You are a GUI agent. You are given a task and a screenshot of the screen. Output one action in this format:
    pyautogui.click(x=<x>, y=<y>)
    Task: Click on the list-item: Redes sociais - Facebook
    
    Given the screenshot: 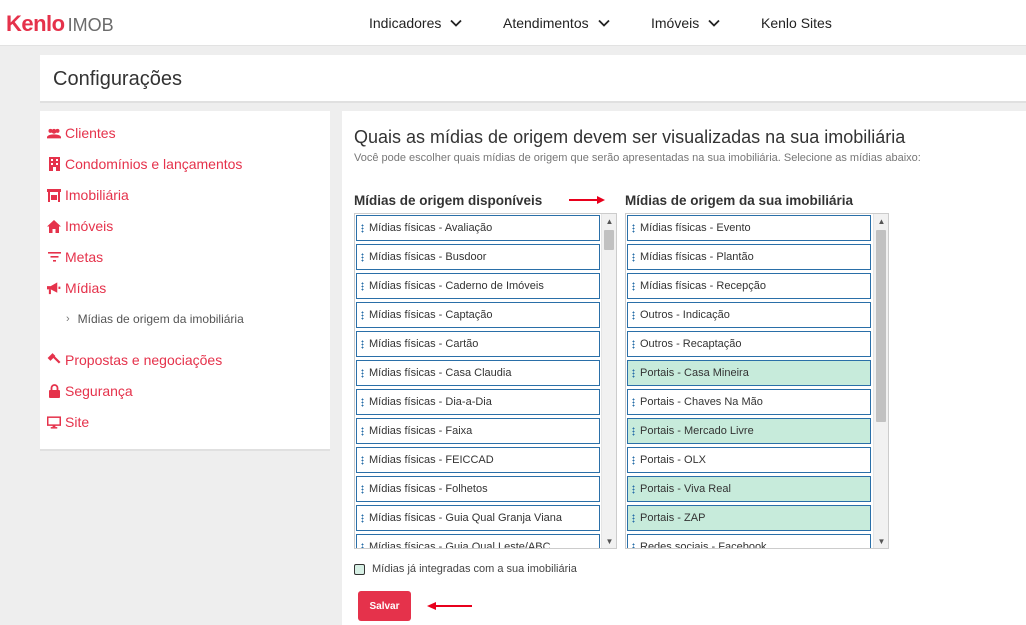 What is the action you would take?
    pyautogui.click(x=749, y=541)
    